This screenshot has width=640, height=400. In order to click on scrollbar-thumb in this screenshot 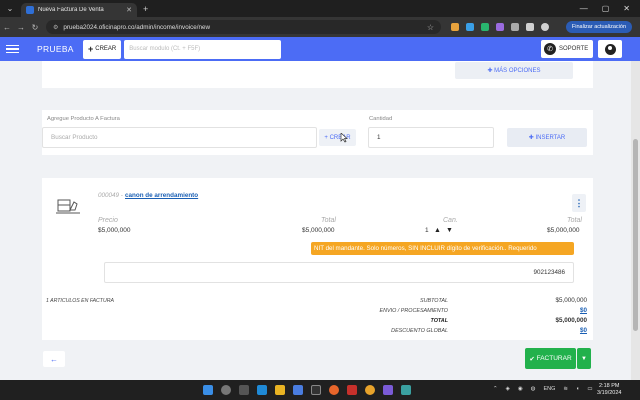, I will do `click(635, 235)`.